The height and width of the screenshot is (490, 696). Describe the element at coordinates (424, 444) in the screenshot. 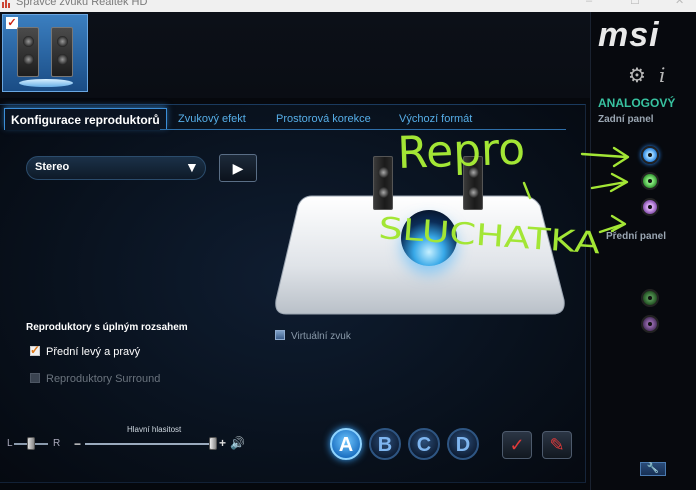

I see `profile-c-button: C` at that location.